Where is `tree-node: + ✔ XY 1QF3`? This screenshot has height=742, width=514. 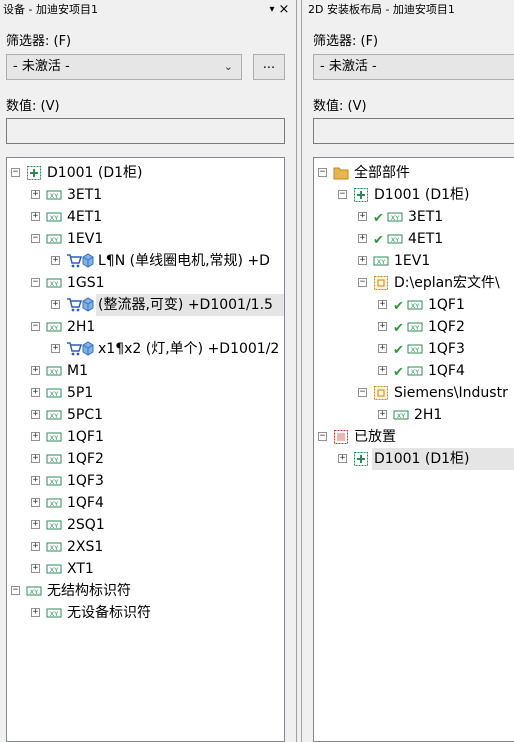 tree-node: + ✔ XY 1QF3 is located at coordinates (414, 349).